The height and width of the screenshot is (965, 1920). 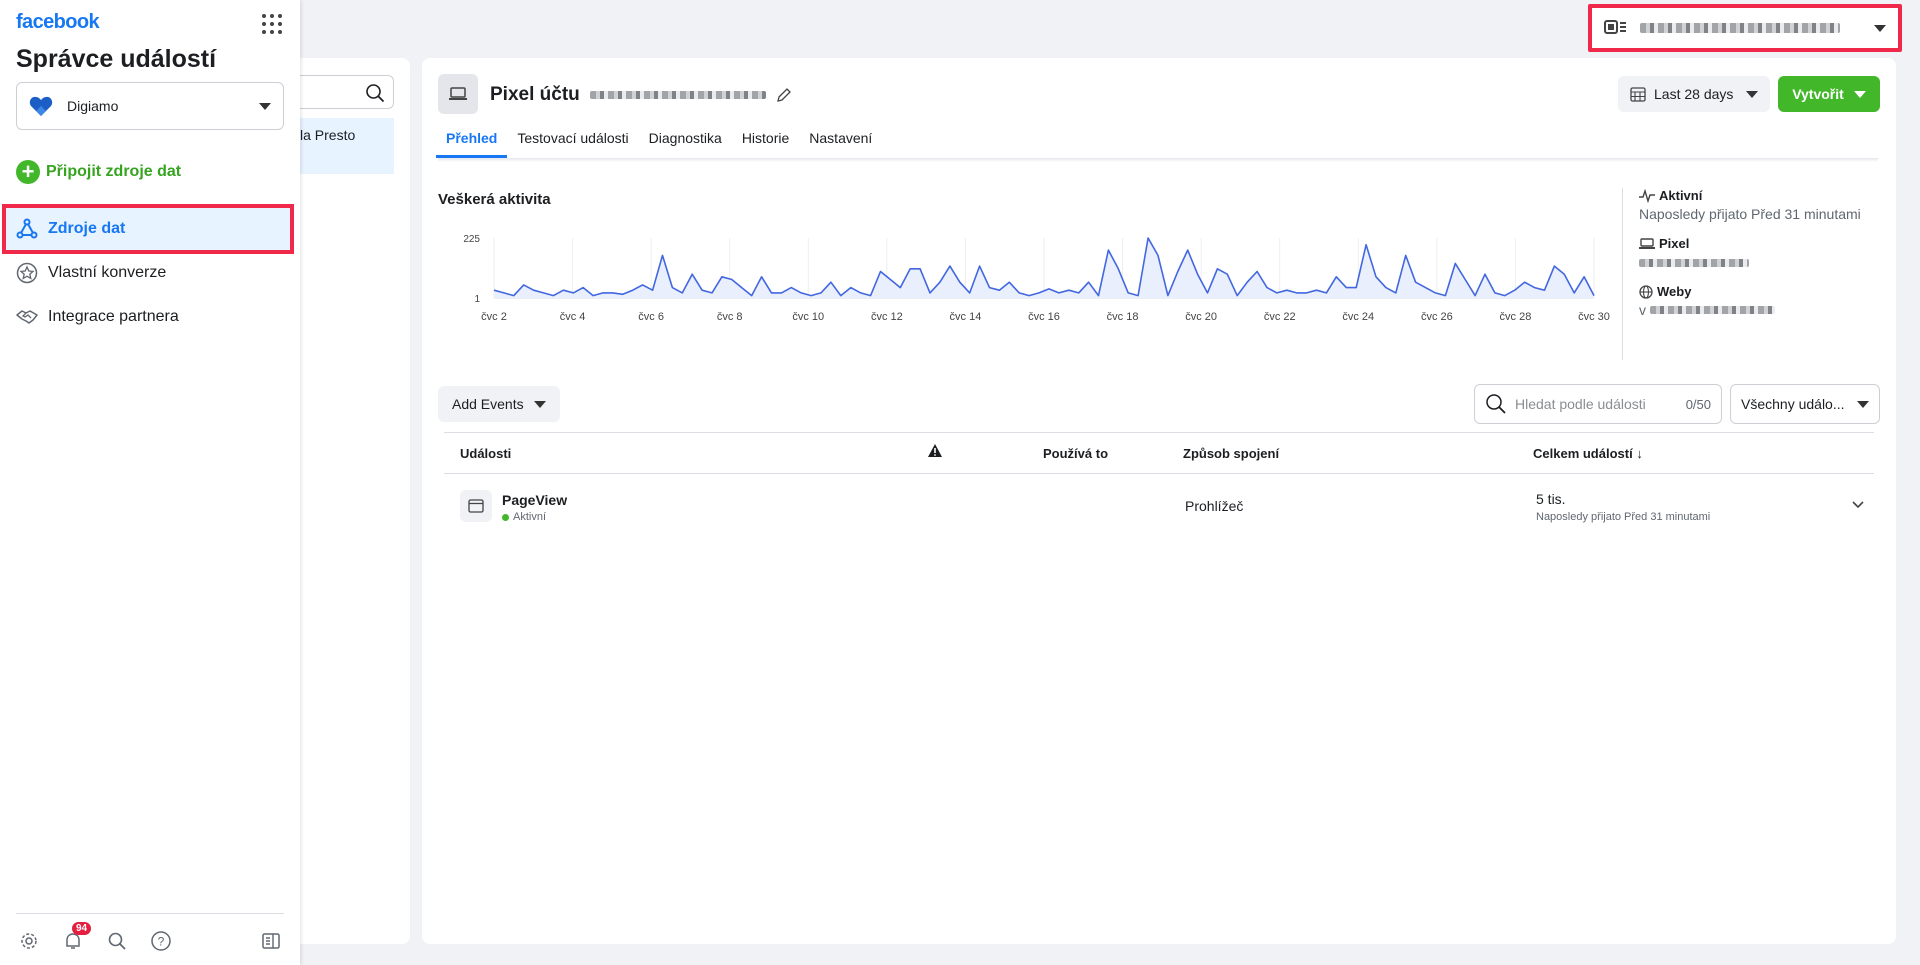 What do you see at coordinates (1231, 453) in the screenshot?
I see `column-header-connection-method: Způsob spojení` at bounding box center [1231, 453].